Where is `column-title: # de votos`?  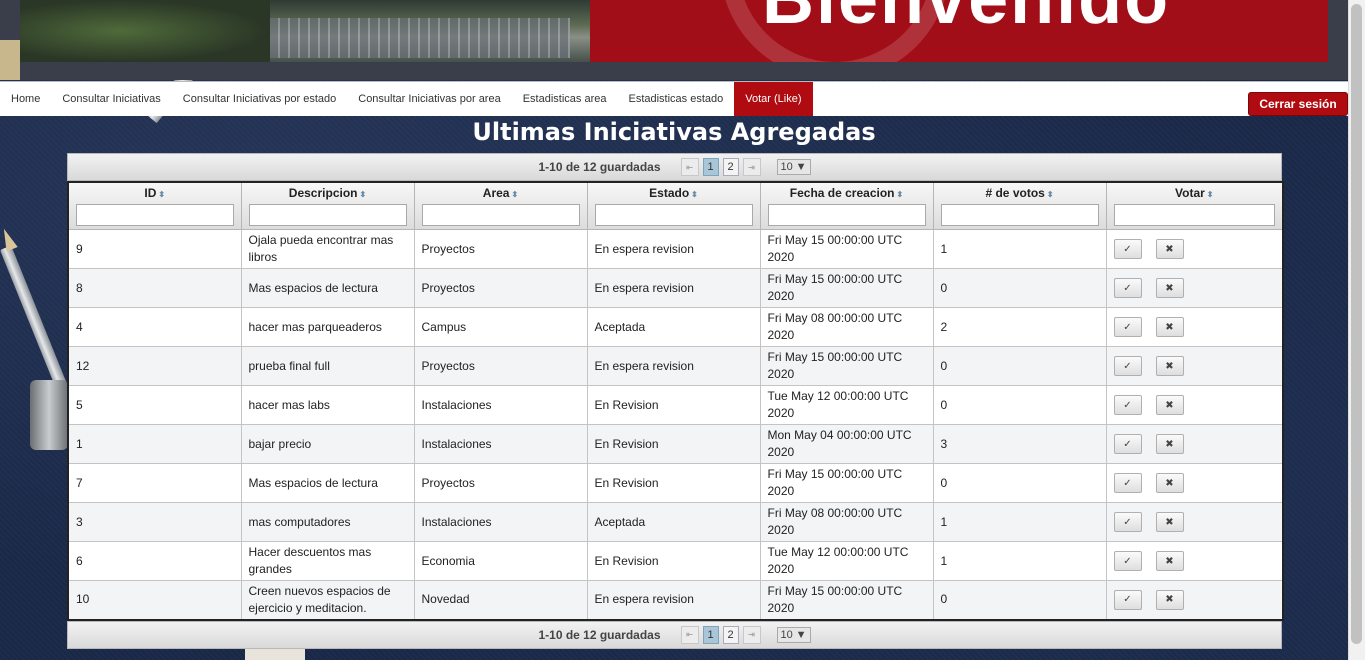
column-title: # de votos is located at coordinates (1015, 193).